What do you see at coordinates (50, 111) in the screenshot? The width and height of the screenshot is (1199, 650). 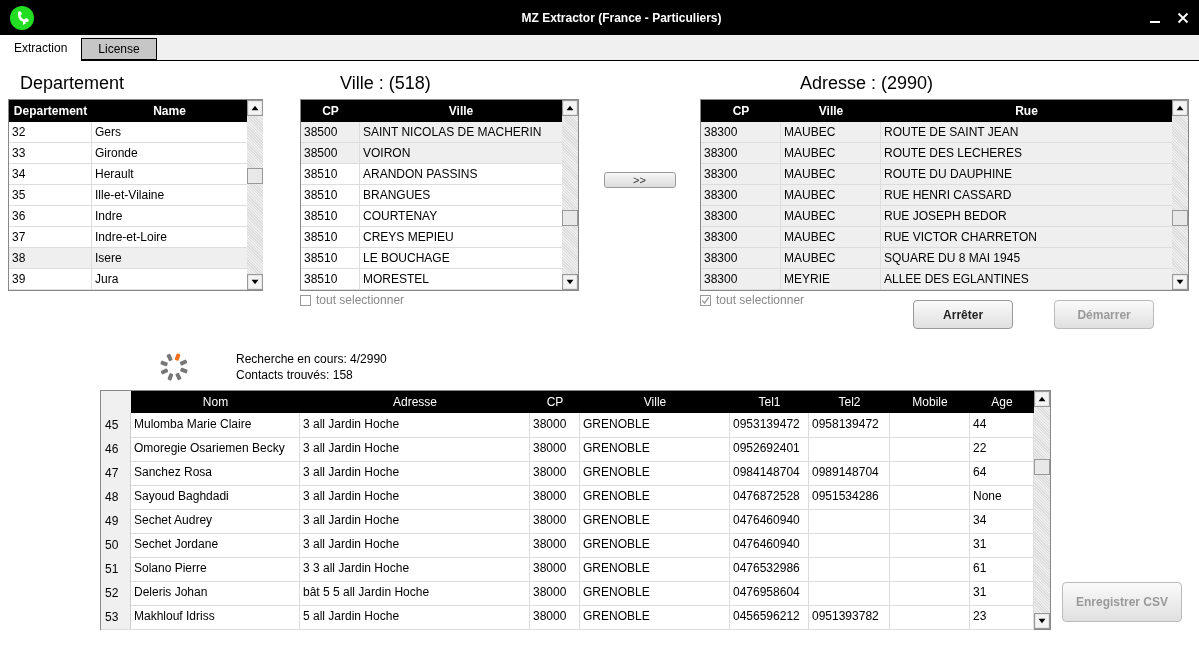 I see `column-header: Departement` at bounding box center [50, 111].